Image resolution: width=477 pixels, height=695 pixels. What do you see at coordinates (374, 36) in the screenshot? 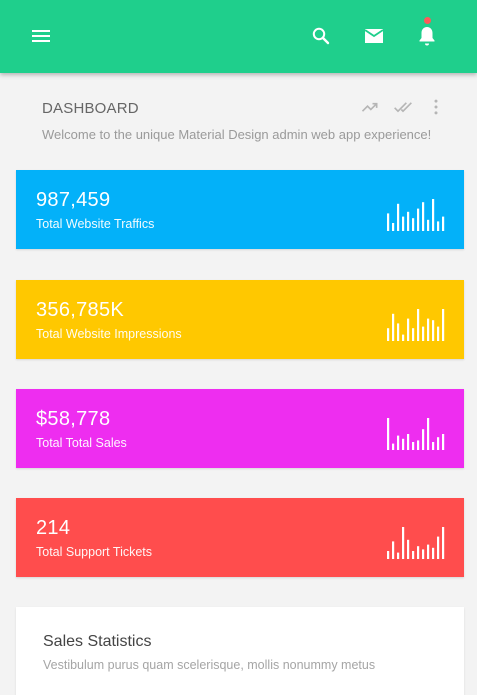
I see `mail-icon` at bounding box center [374, 36].